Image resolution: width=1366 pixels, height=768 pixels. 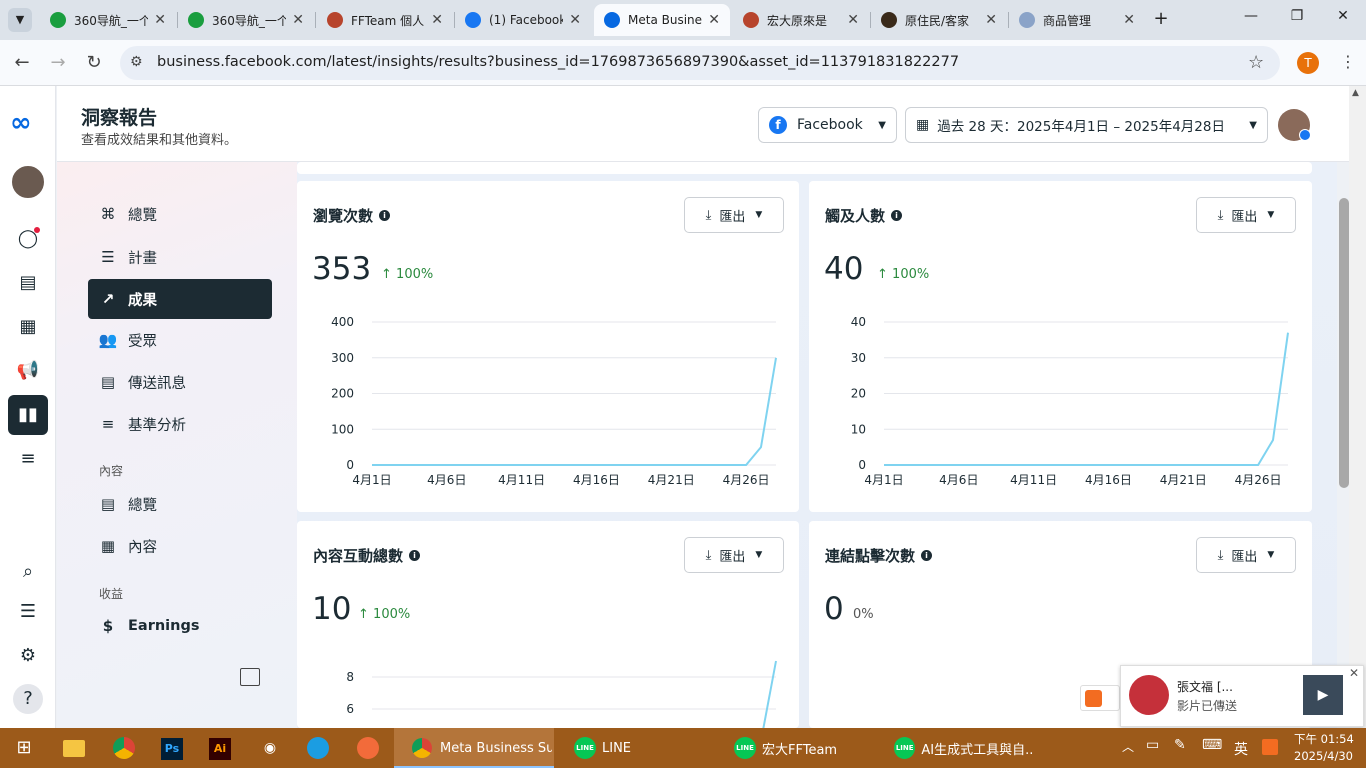 I want to click on clock-time: 下午 01:54, so click(x=1324, y=739).